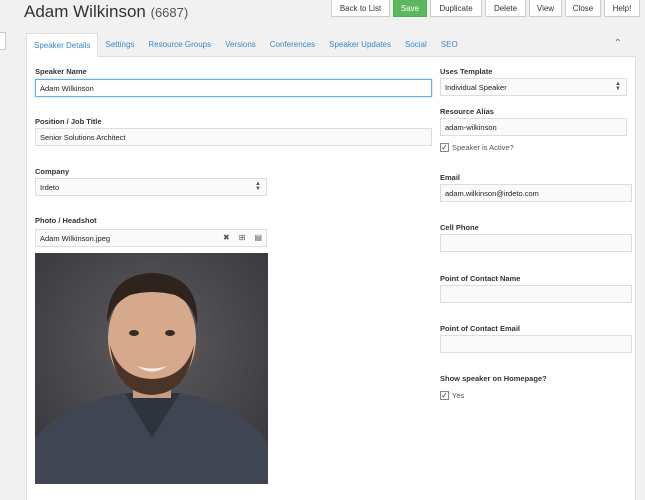  What do you see at coordinates (292, 44) in the screenshot?
I see `tab-conferences: Conferences` at bounding box center [292, 44].